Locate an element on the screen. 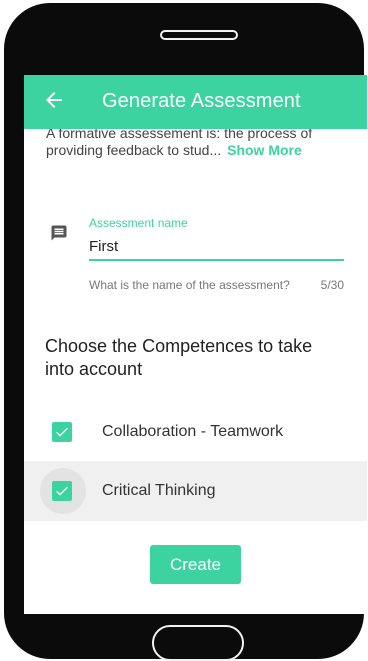 This screenshot has width=368, height=661. competence-row-collaboration: Collaboration - Teamwork is located at coordinates (195, 432).